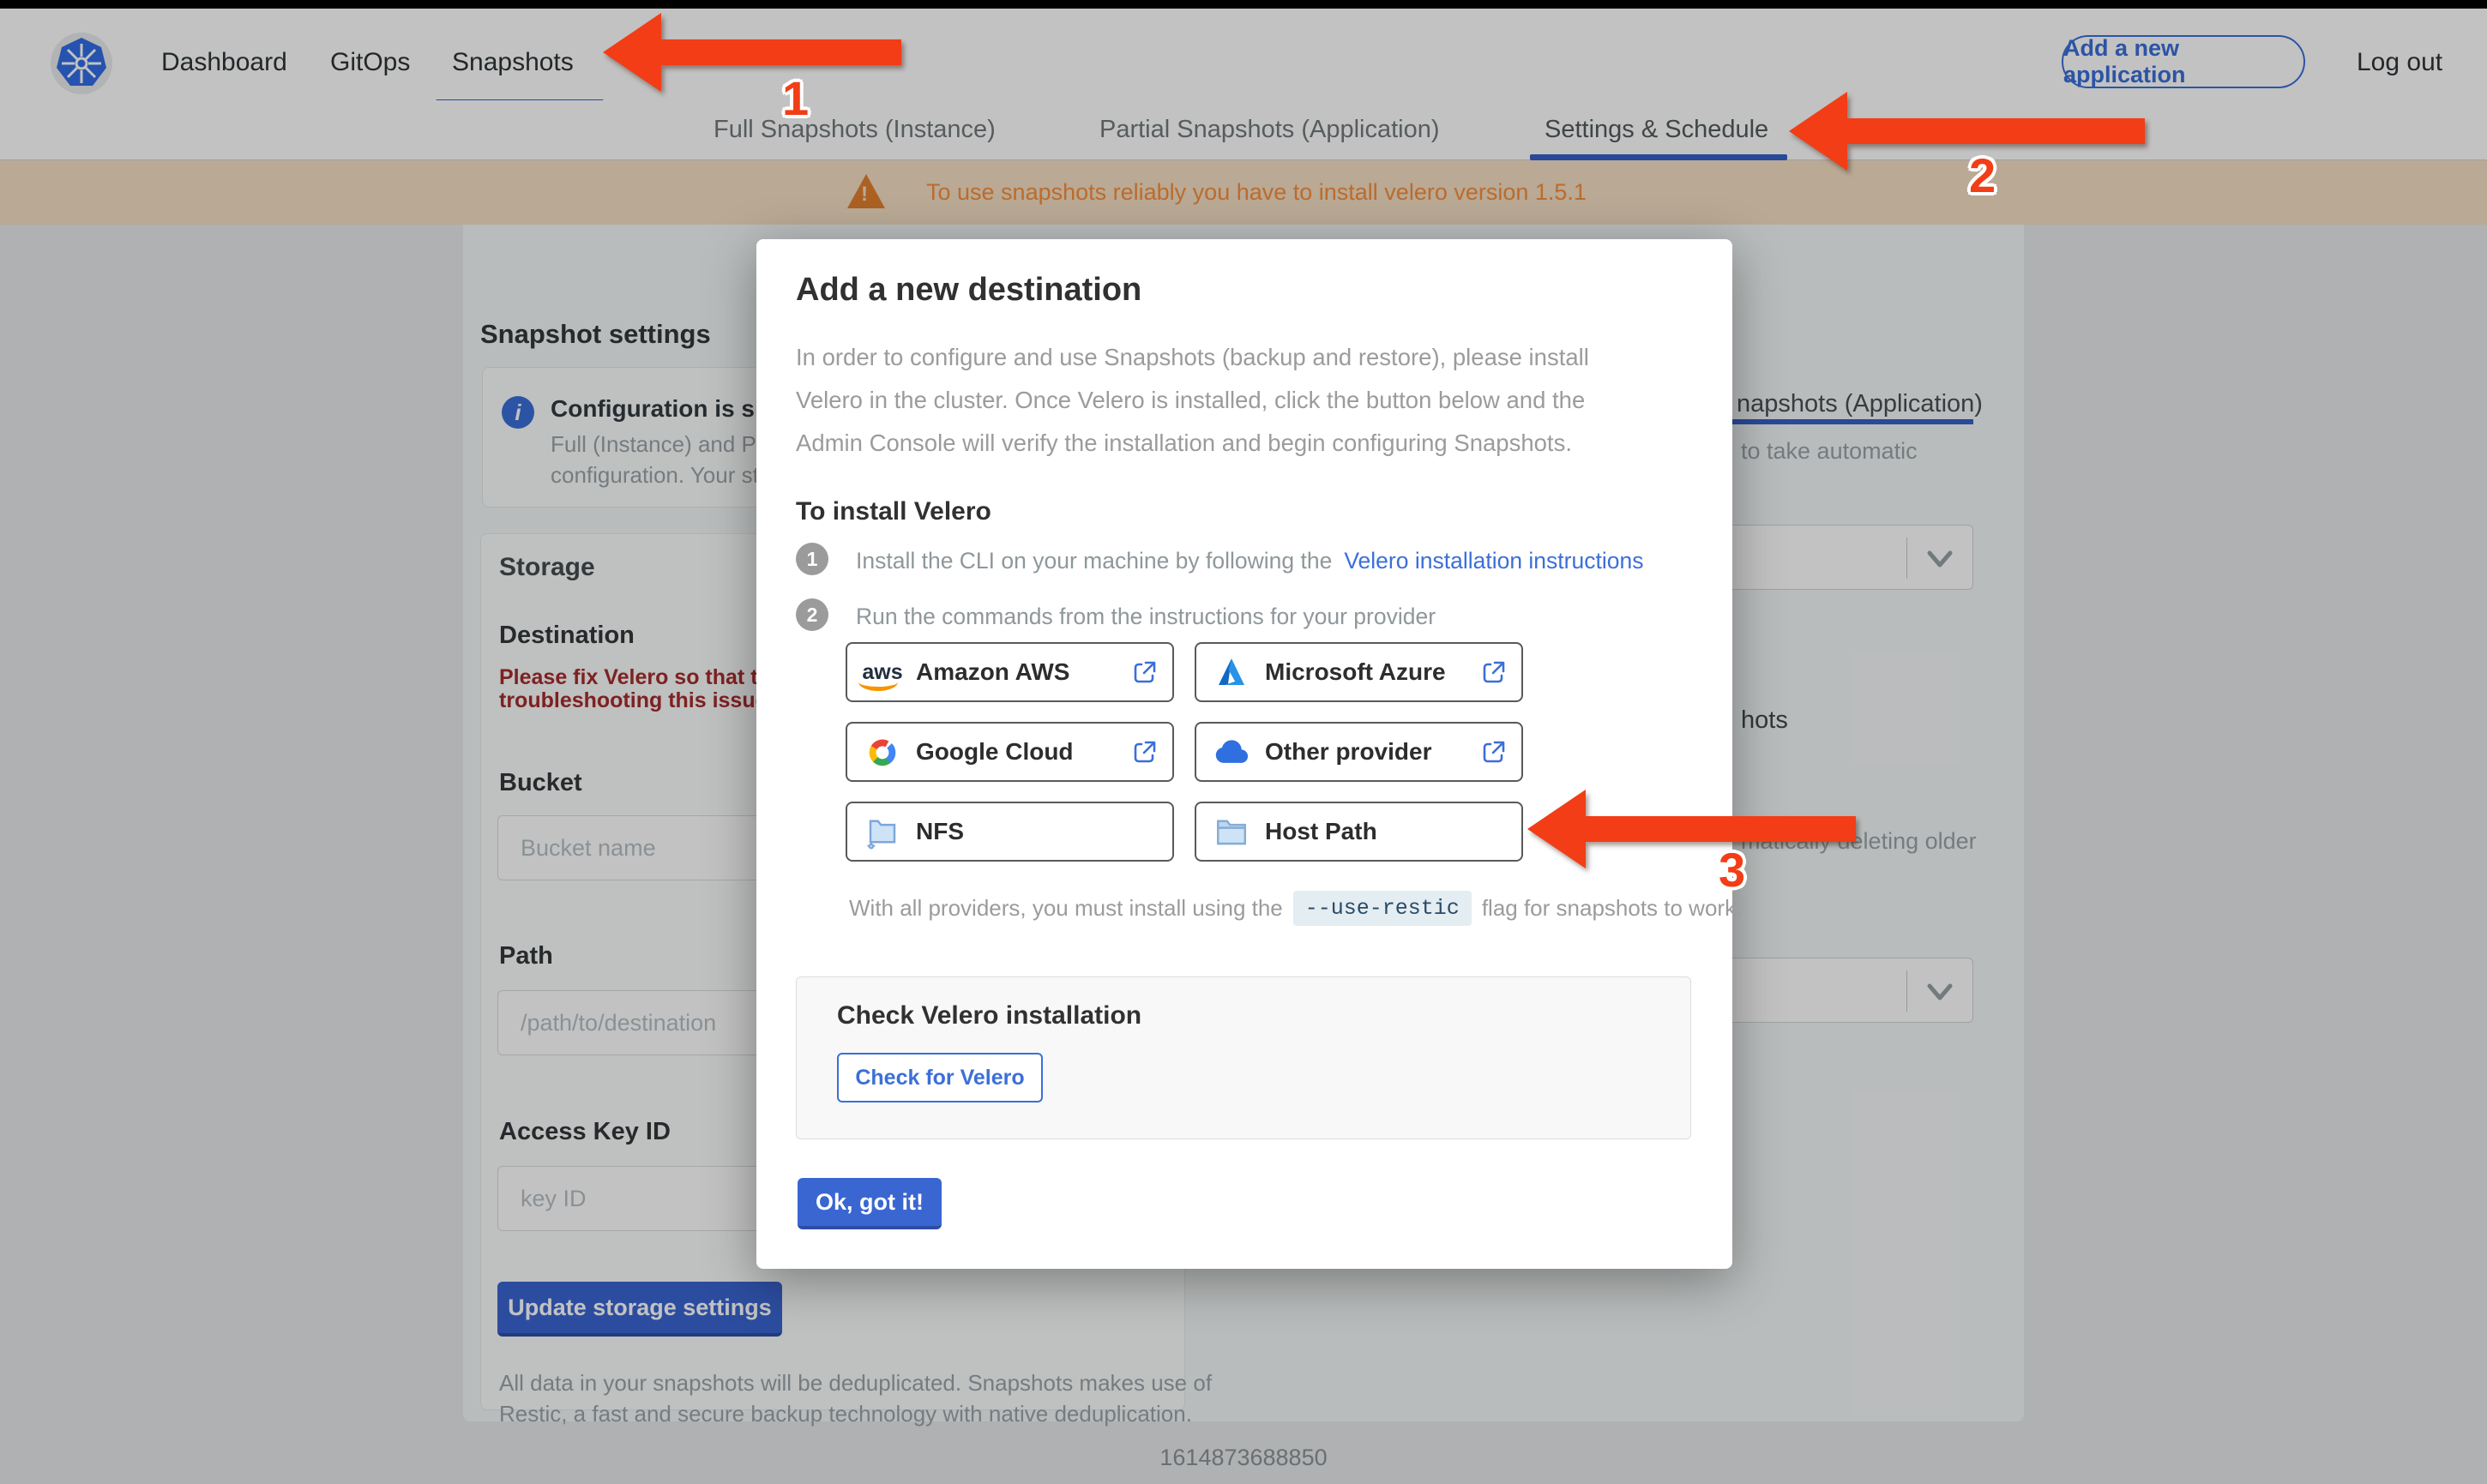 The height and width of the screenshot is (1484, 2487). What do you see at coordinates (882, 831) in the screenshot?
I see `nfs-folder-icon` at bounding box center [882, 831].